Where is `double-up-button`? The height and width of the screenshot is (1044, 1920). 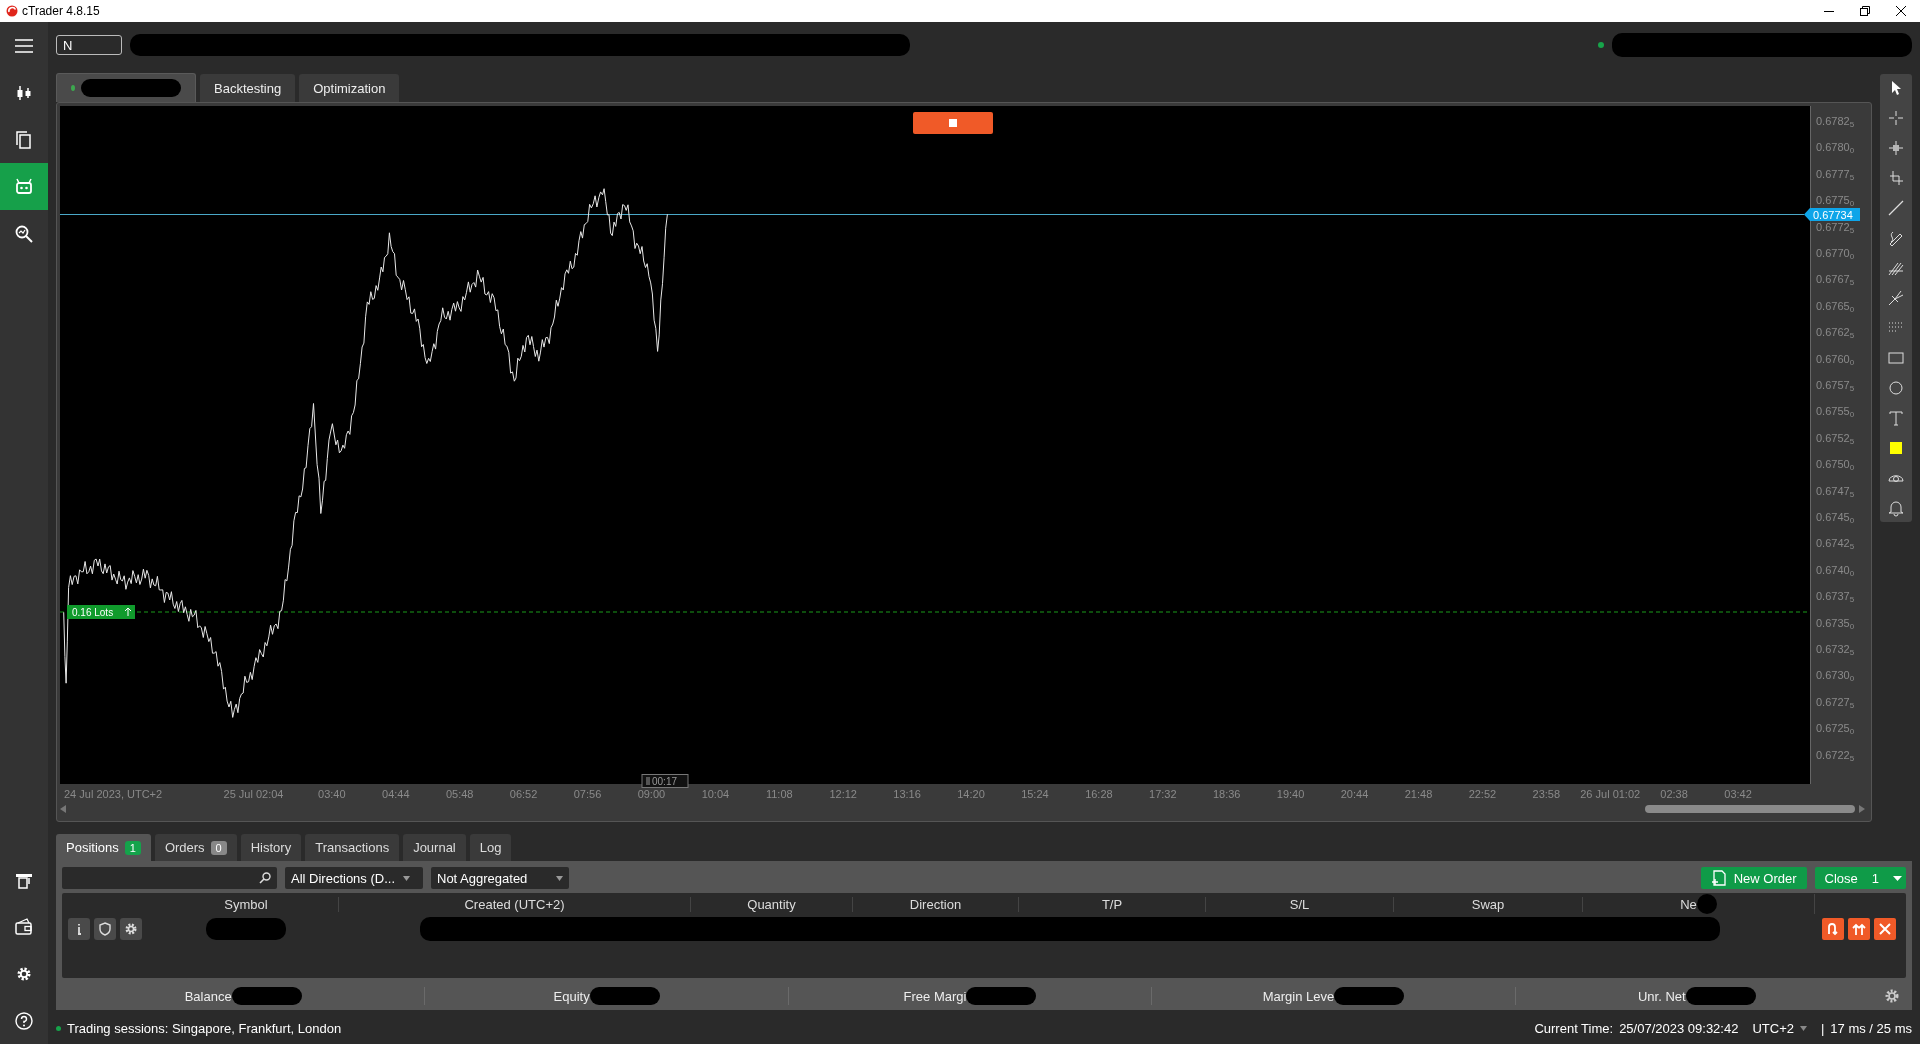 double-up-button is located at coordinates (1859, 929).